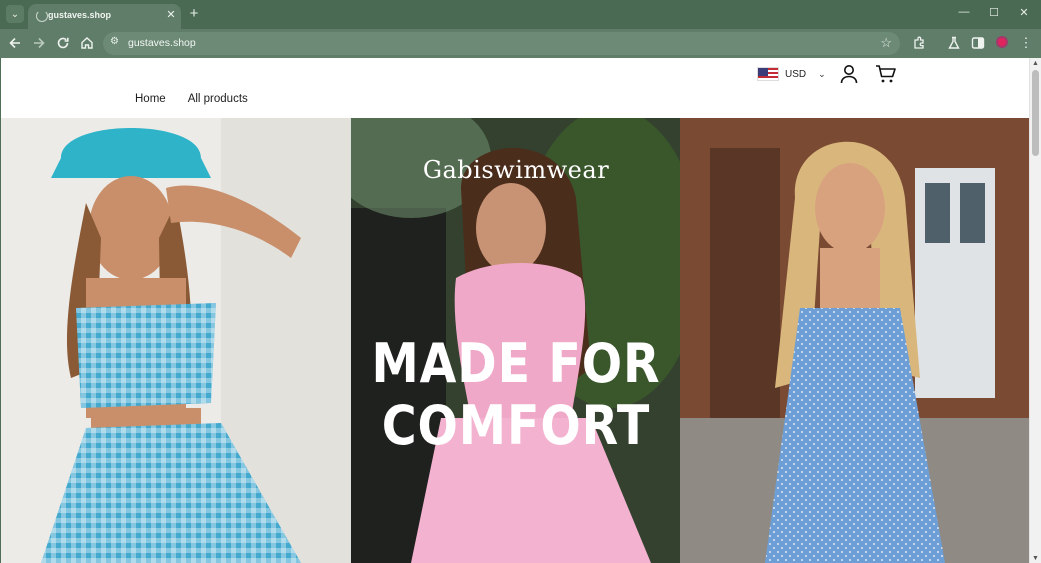 The height and width of the screenshot is (563, 1041). Describe the element at coordinates (1035, 310) in the screenshot. I see `page-scrollbar: ▲ ▼` at that location.